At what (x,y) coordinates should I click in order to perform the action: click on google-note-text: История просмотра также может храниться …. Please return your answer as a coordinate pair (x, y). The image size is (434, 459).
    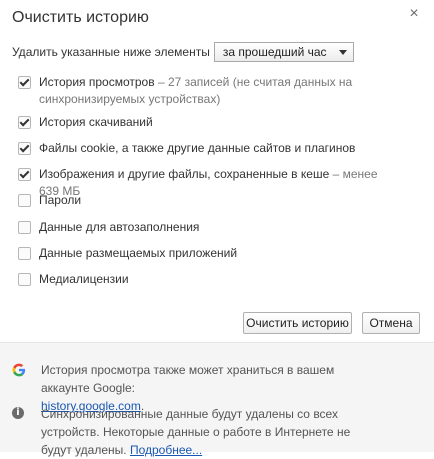
    Looking at the image, I should click on (188, 379).